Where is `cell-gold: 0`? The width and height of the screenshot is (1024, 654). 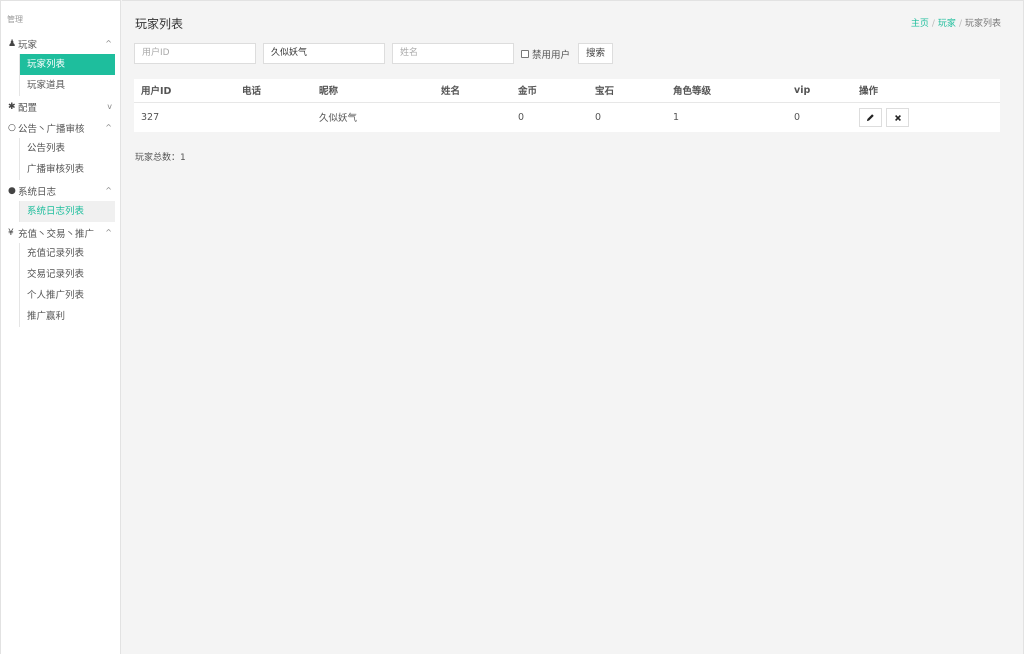 cell-gold: 0 is located at coordinates (521, 117).